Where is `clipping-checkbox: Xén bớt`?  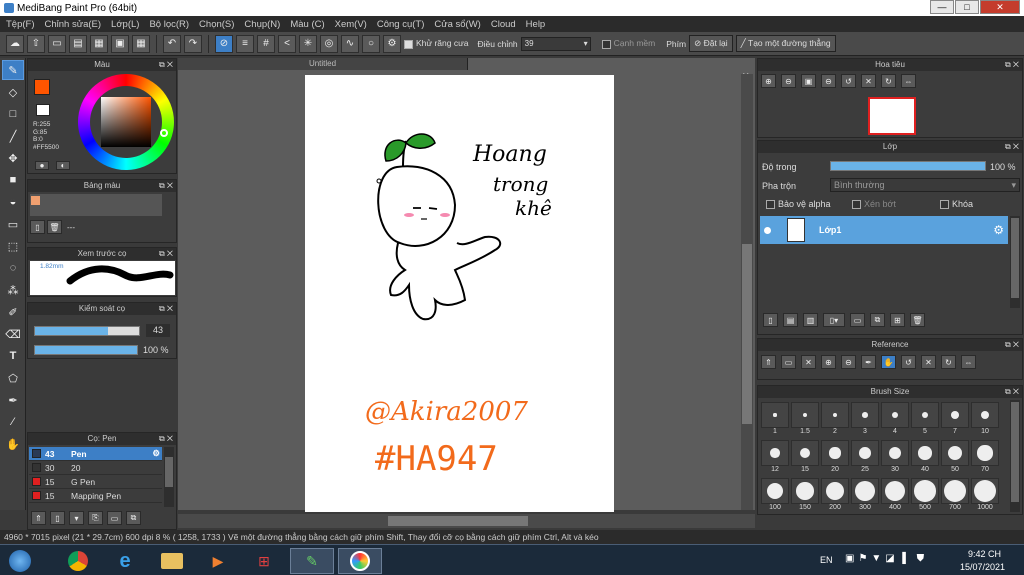
clipping-checkbox: Xén bớt is located at coordinates (874, 204).